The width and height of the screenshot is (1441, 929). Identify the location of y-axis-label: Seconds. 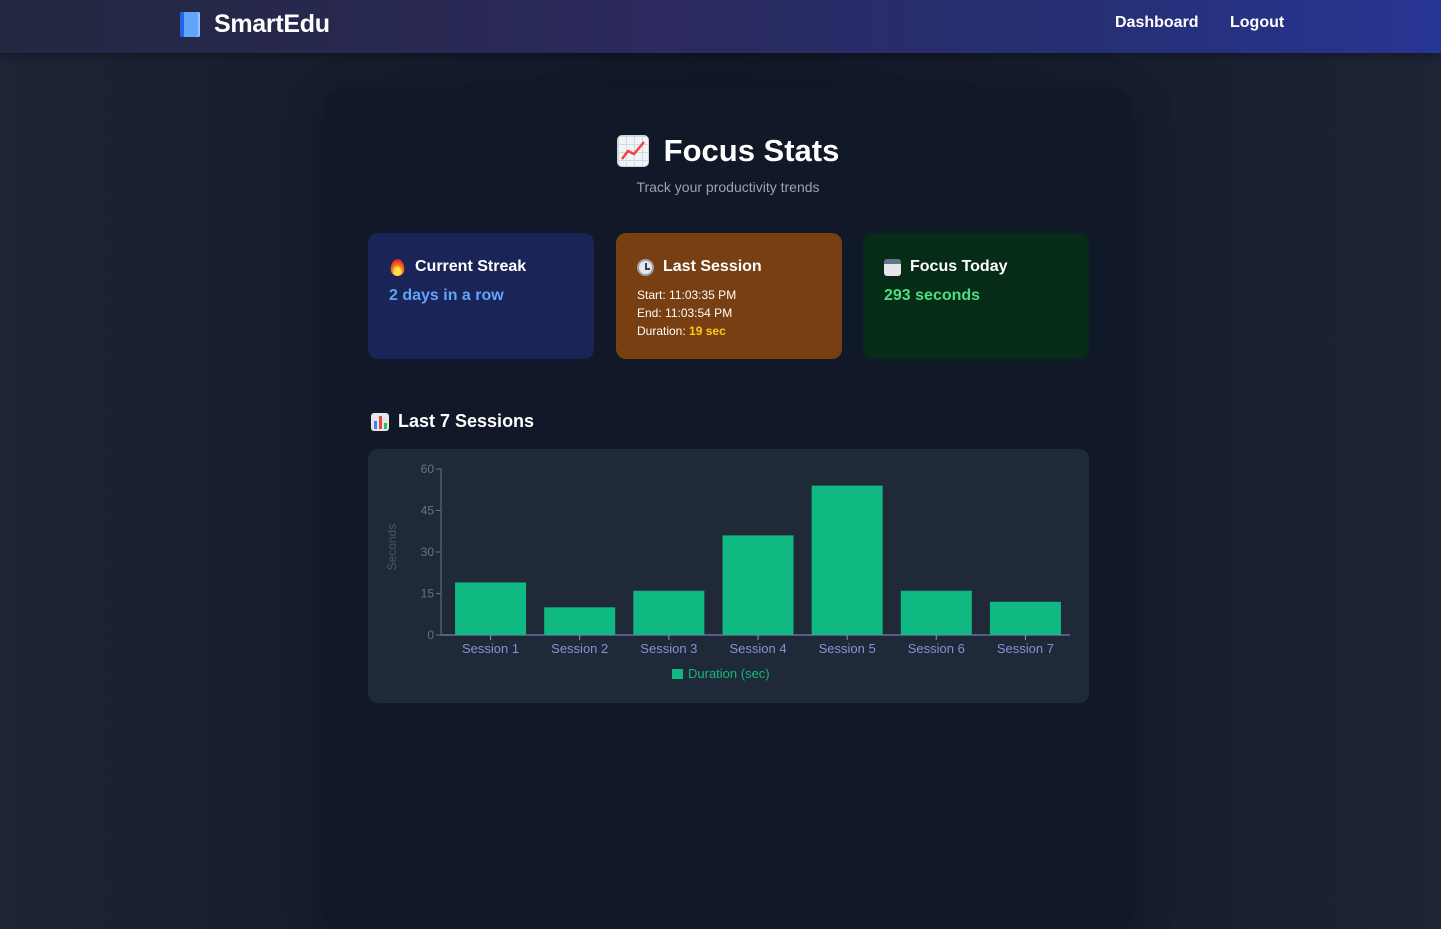
(392, 547).